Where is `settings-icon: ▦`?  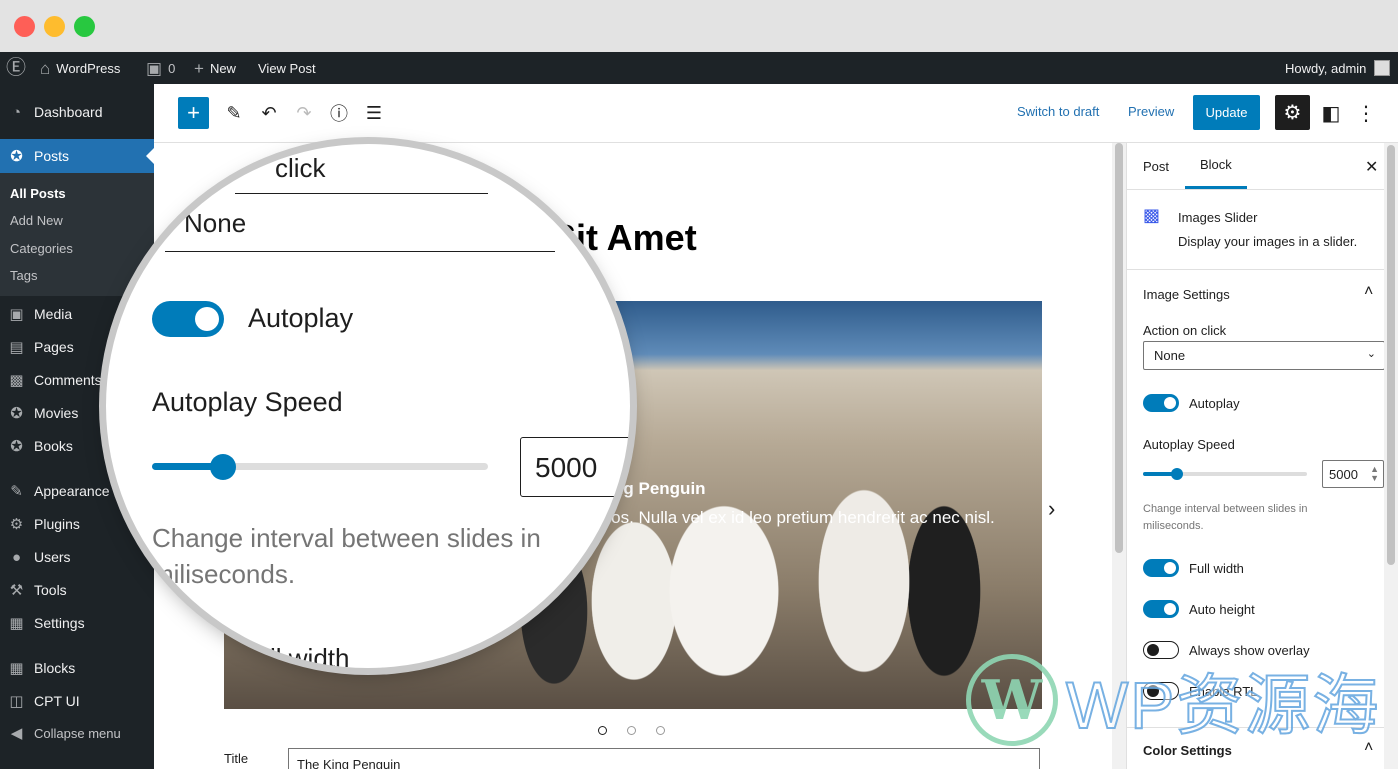
settings-icon: ▦ is located at coordinates (16, 623).